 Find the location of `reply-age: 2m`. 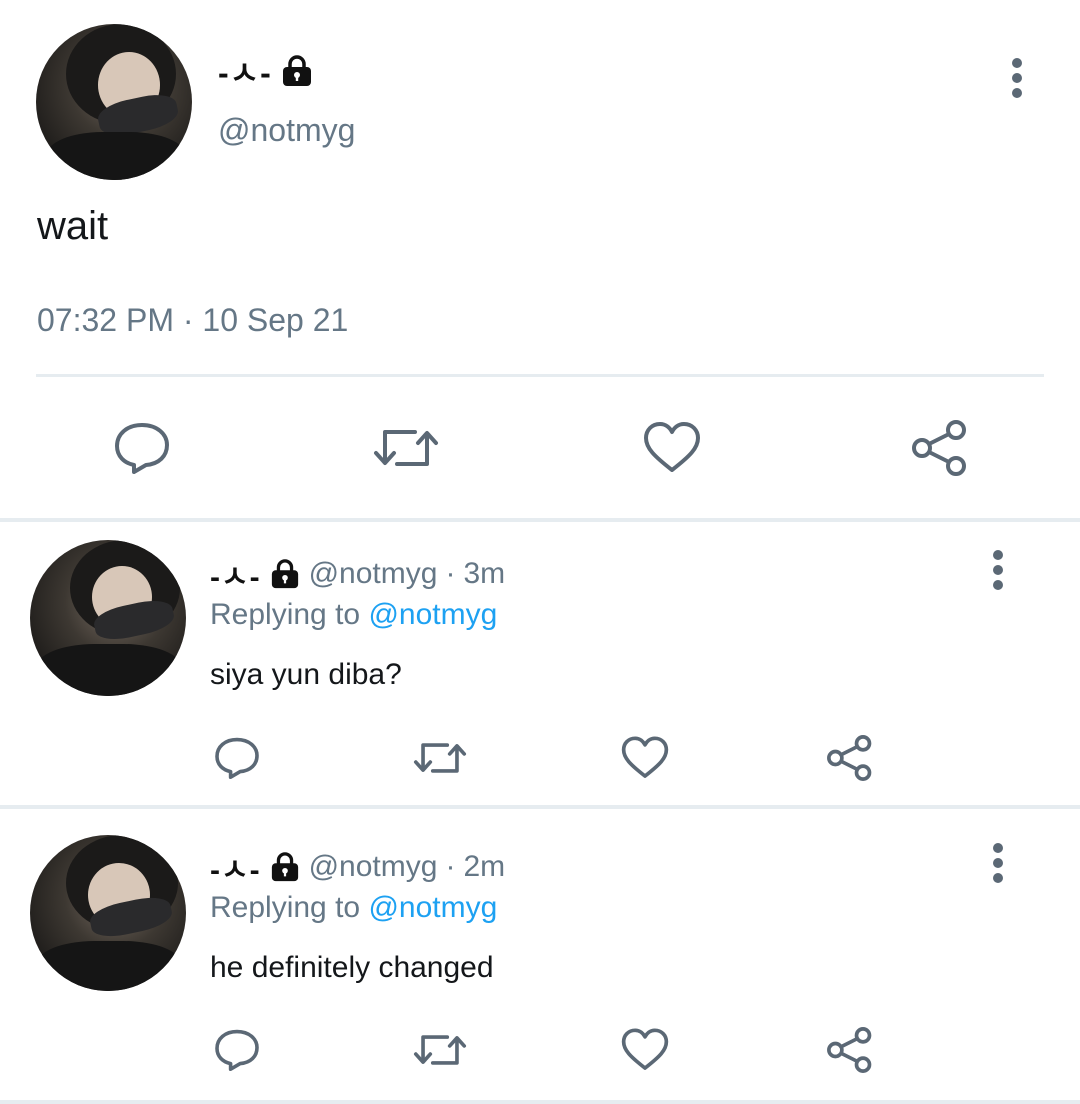

reply-age: 2m is located at coordinates (484, 866).